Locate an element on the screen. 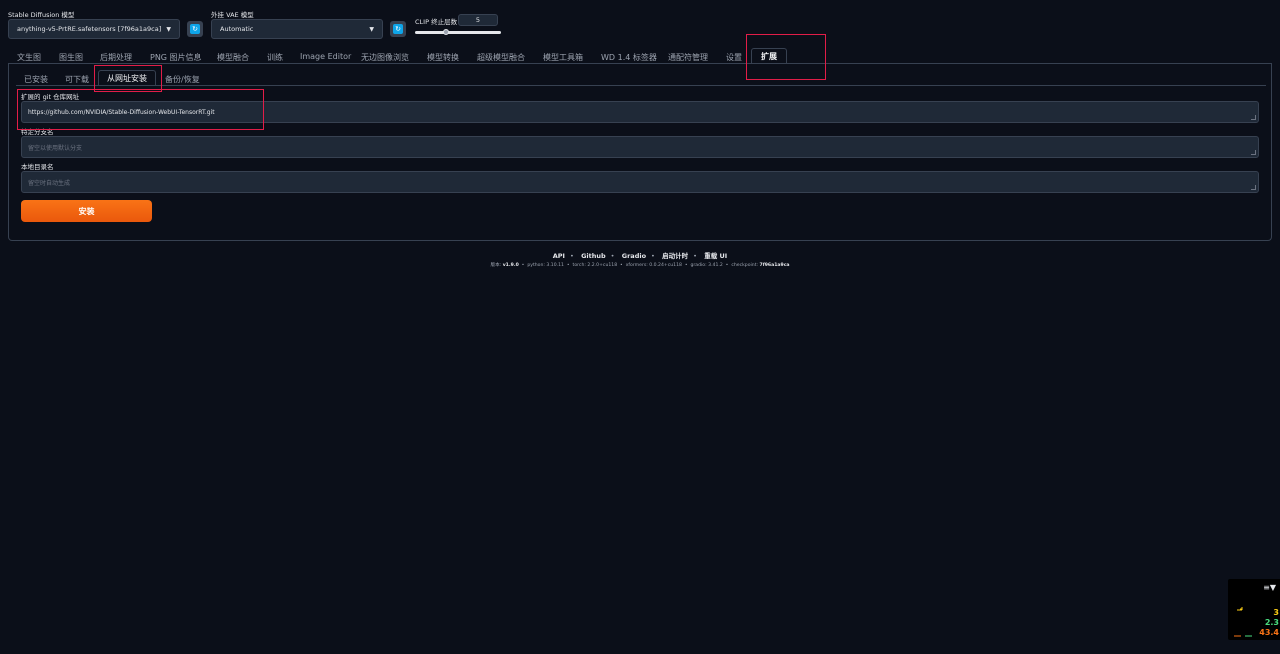 Image resolution: width=1280 pixels, height=654 pixels. clip-slider-thumb is located at coordinates (446, 32).